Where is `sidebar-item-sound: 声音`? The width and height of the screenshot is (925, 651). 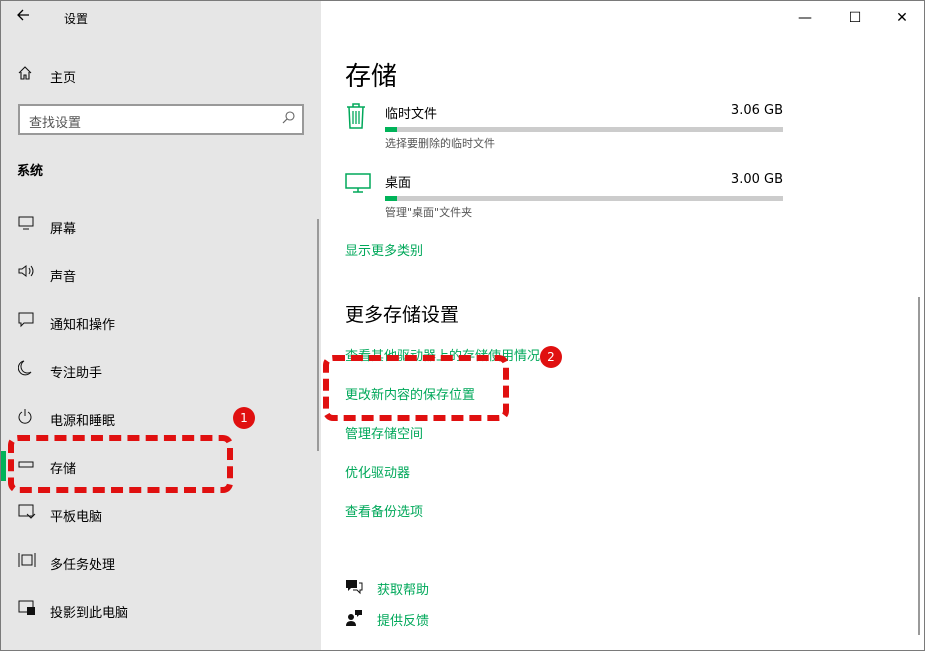
sidebar-item-sound: 声音 is located at coordinates (159, 281).